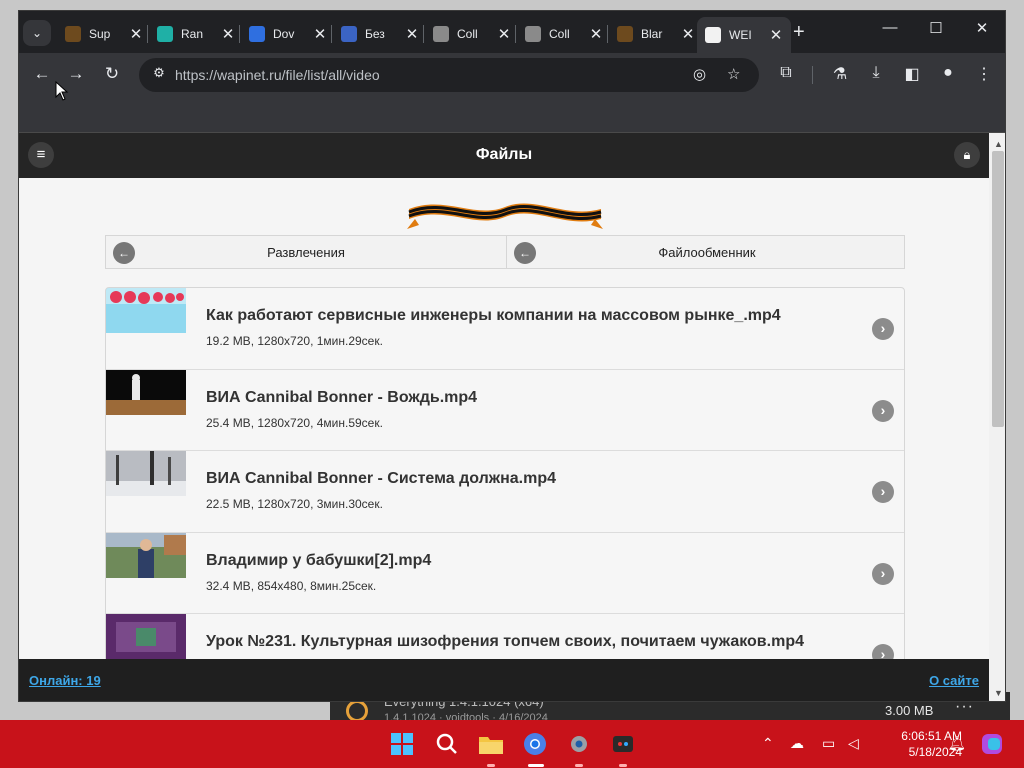  What do you see at coordinates (998, 693) in the screenshot?
I see `scroll-down-arrow-icon: ▼` at bounding box center [998, 693].